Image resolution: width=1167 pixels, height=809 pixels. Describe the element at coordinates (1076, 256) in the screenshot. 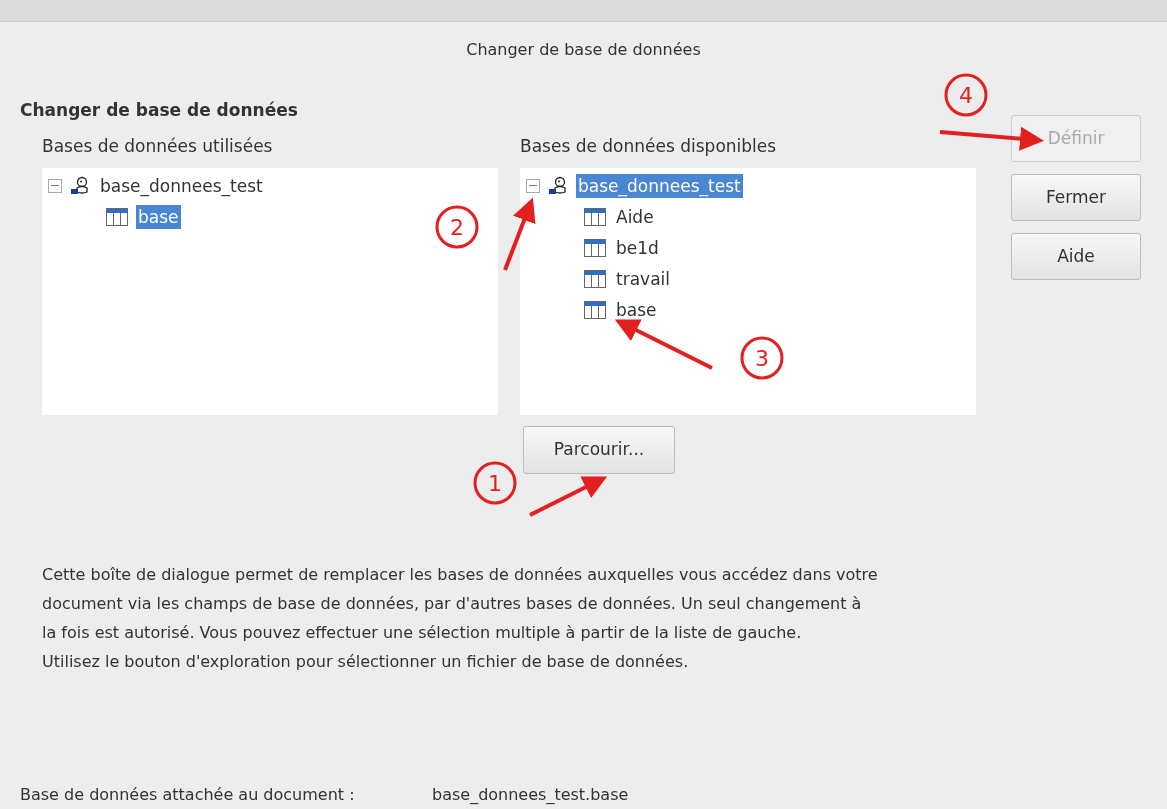

I see `dialog-button: Aide` at that location.